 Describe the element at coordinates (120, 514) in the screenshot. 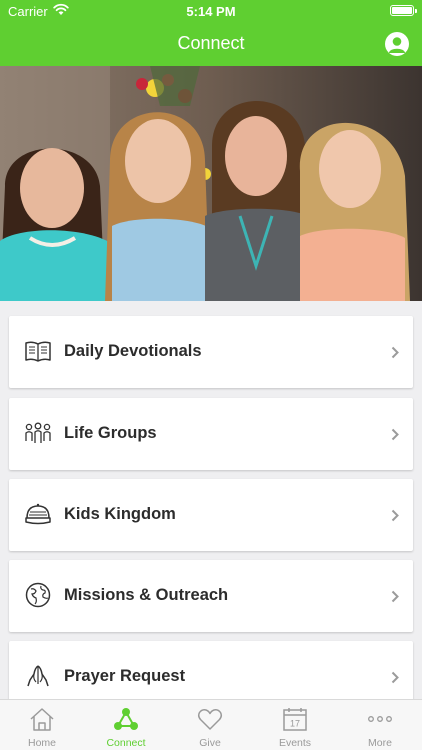

I see `menu-item-label: Kids Kingdom` at that location.